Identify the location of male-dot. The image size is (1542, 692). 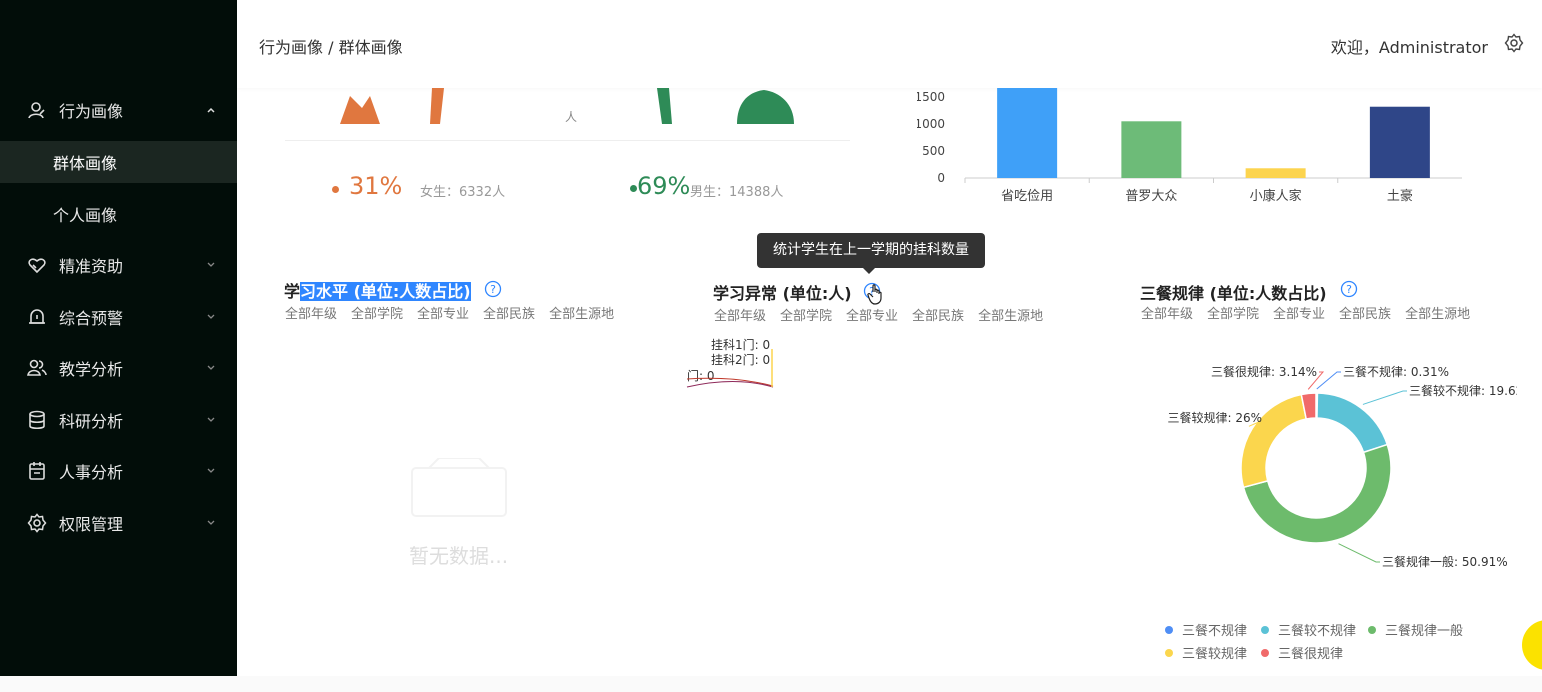
(633, 188).